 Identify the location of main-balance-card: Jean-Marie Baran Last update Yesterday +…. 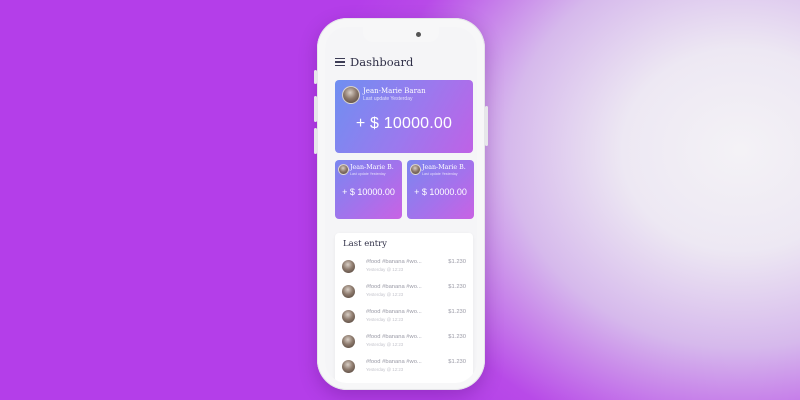
(404, 116).